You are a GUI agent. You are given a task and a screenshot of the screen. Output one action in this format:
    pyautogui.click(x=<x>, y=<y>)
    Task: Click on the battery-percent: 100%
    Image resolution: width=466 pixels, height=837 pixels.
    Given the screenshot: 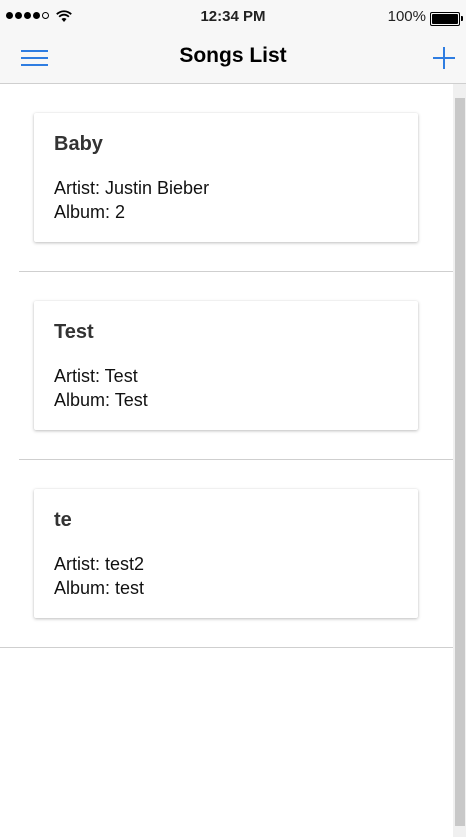 What is the action you would take?
    pyautogui.click(x=406, y=16)
    